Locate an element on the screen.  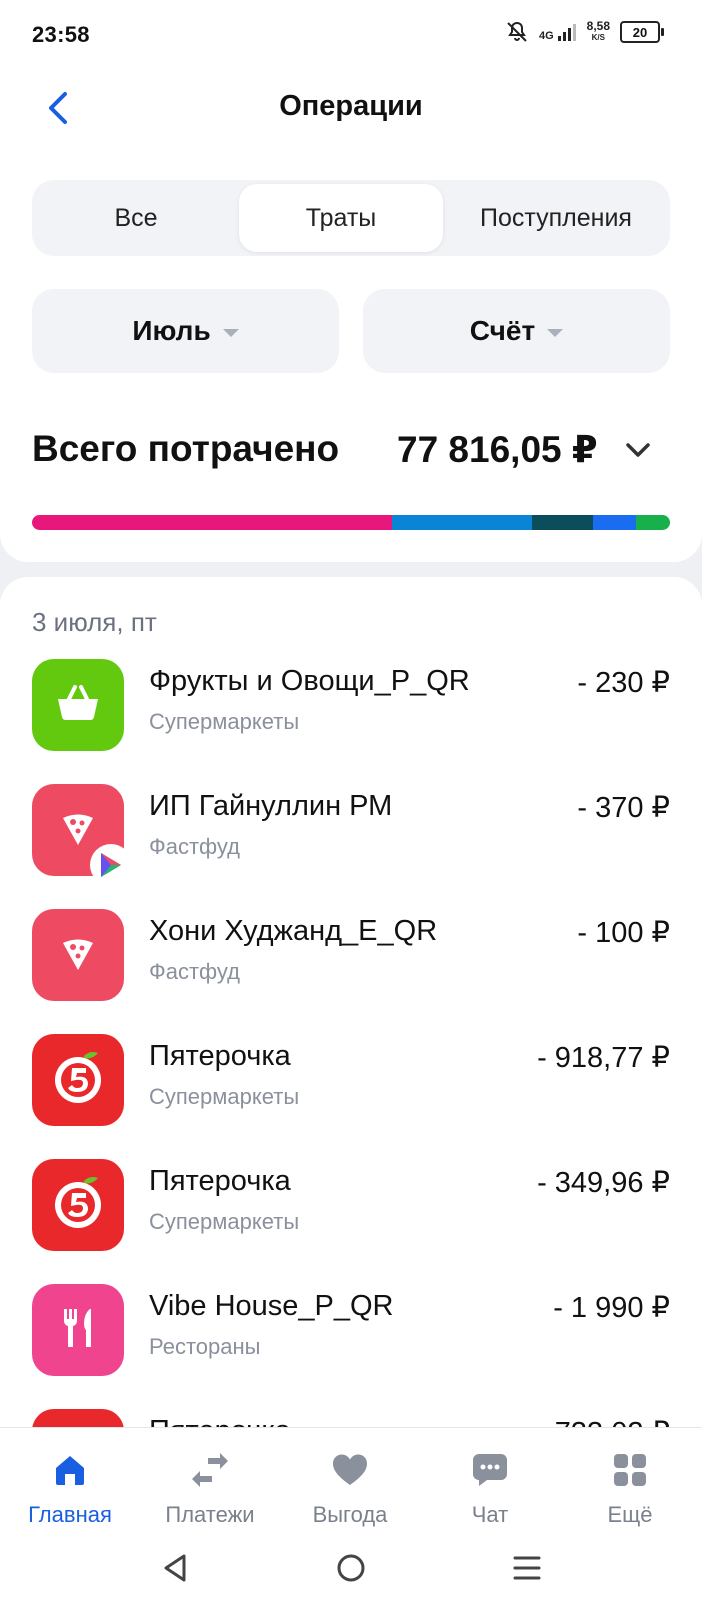
network-type: 4G is located at coordinates (546, 36).